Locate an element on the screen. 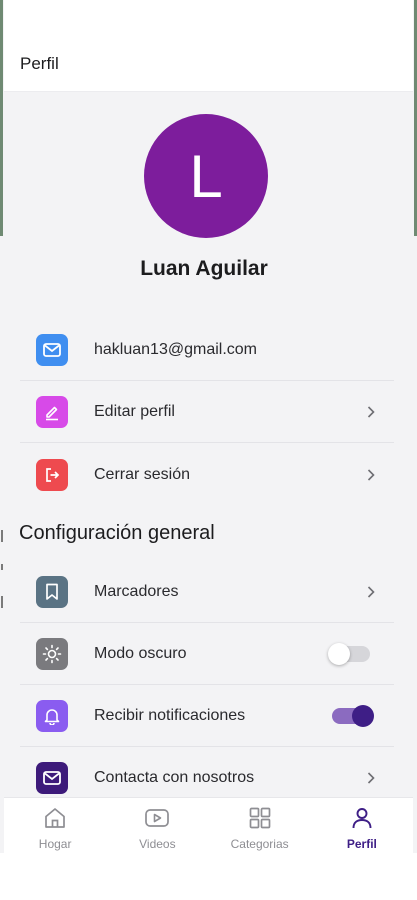 The height and width of the screenshot is (900, 417). tab-videos-label: Videos is located at coordinates (157, 844).